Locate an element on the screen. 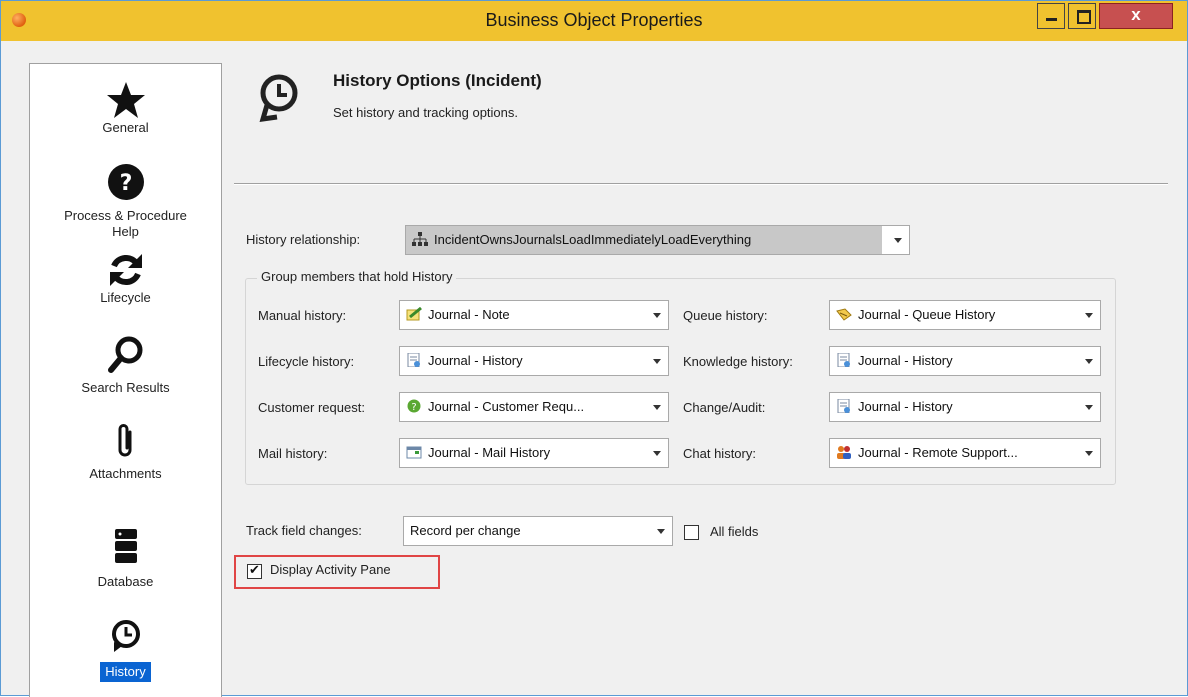 This screenshot has width=1188, height=697. knowledge-history-select: Journal - History is located at coordinates (965, 361).